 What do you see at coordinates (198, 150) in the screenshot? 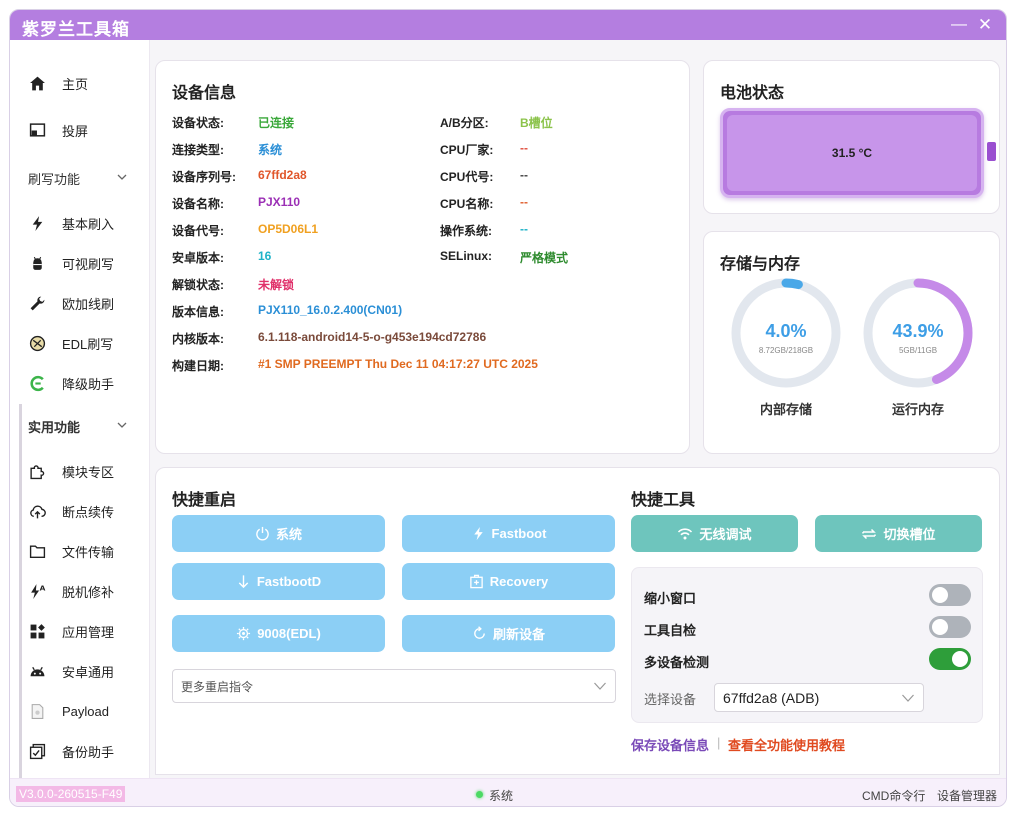
I see `info-label: 连接类型:` at bounding box center [198, 150].